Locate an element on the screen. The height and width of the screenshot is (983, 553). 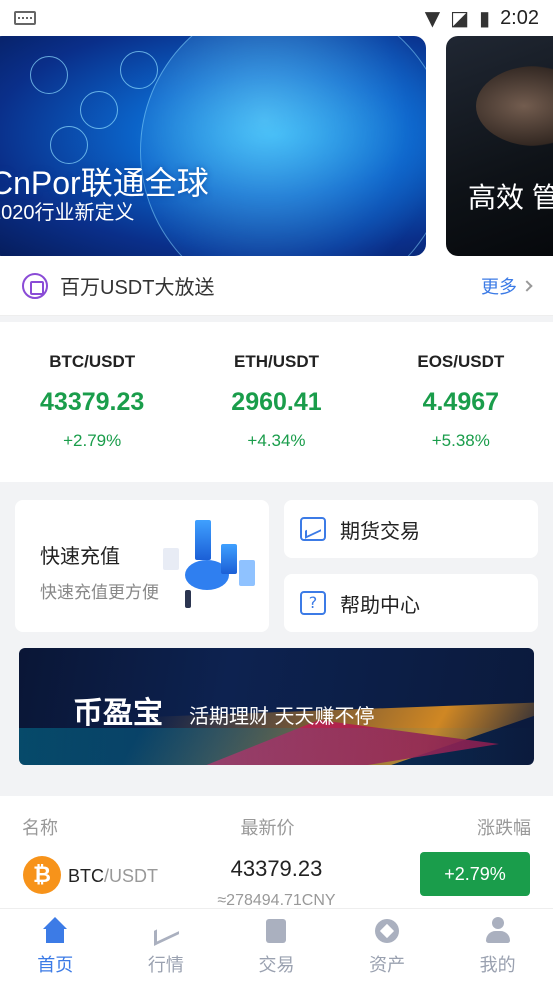
ticker-pair: BTC/USDT is located at coordinates (92, 361).